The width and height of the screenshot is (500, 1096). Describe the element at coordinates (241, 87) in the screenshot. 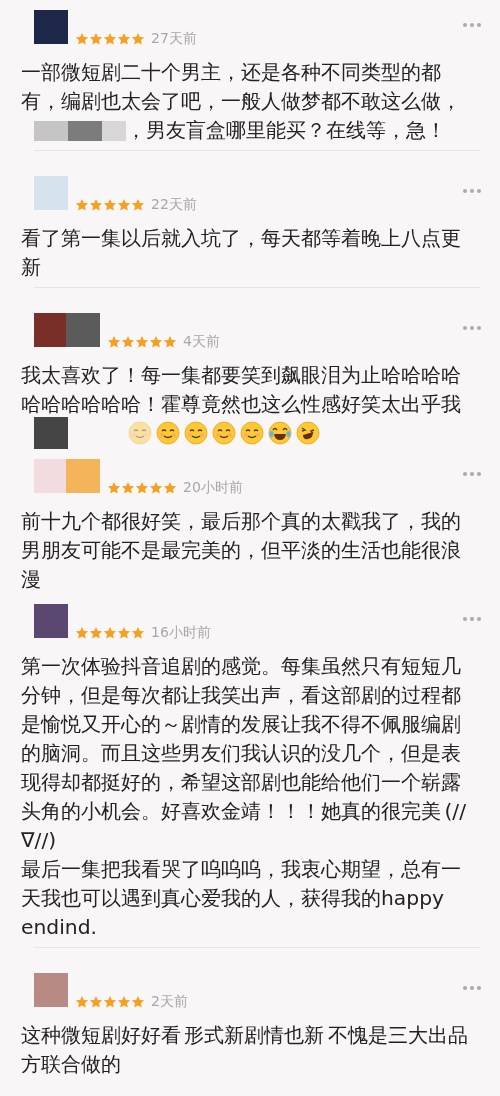

I see `comment-text: 一部微短剧二十个男主，还是各种不同类型的都有，编剧也太会了吧，一般人做梦都不敢这么做，` at that location.